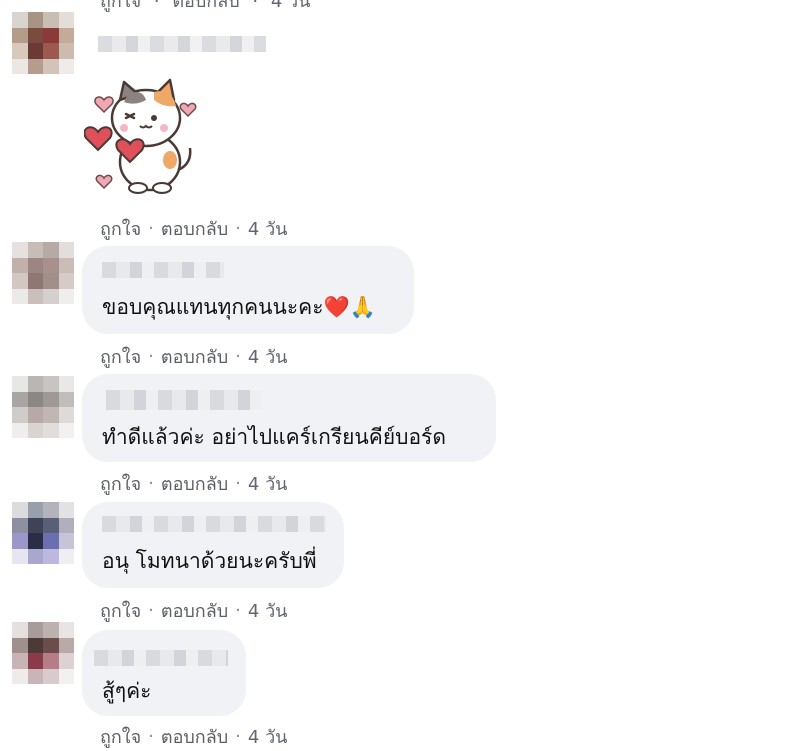 The width and height of the screenshot is (800, 751). I want to click on cat-holding-hearts-icon, so click(143, 135).